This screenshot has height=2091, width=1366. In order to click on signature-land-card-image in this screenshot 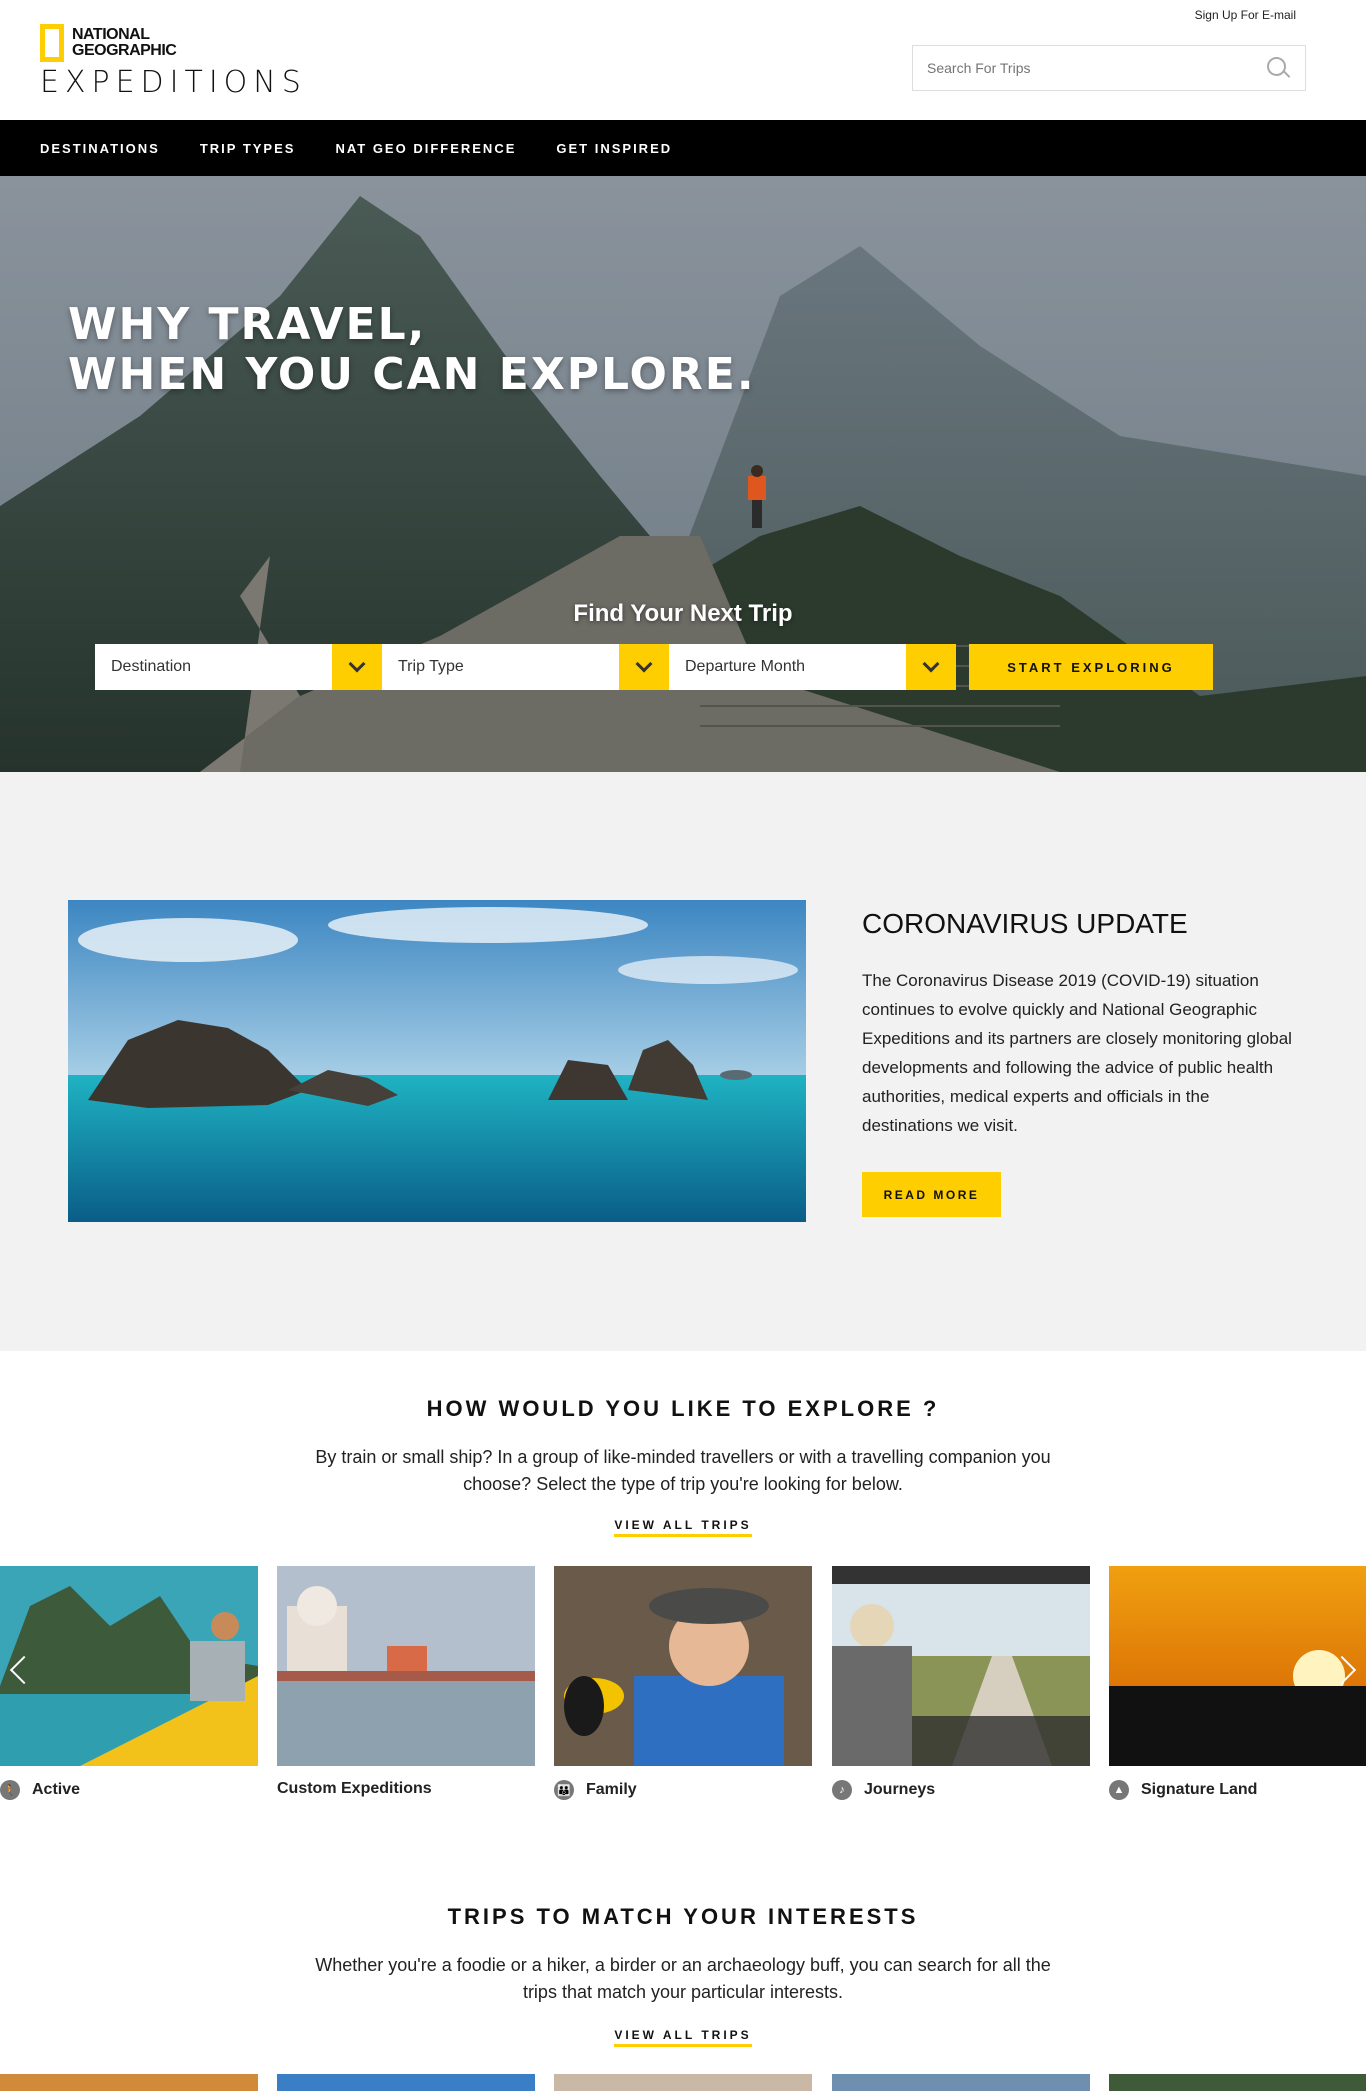, I will do `click(1237, 1666)`.